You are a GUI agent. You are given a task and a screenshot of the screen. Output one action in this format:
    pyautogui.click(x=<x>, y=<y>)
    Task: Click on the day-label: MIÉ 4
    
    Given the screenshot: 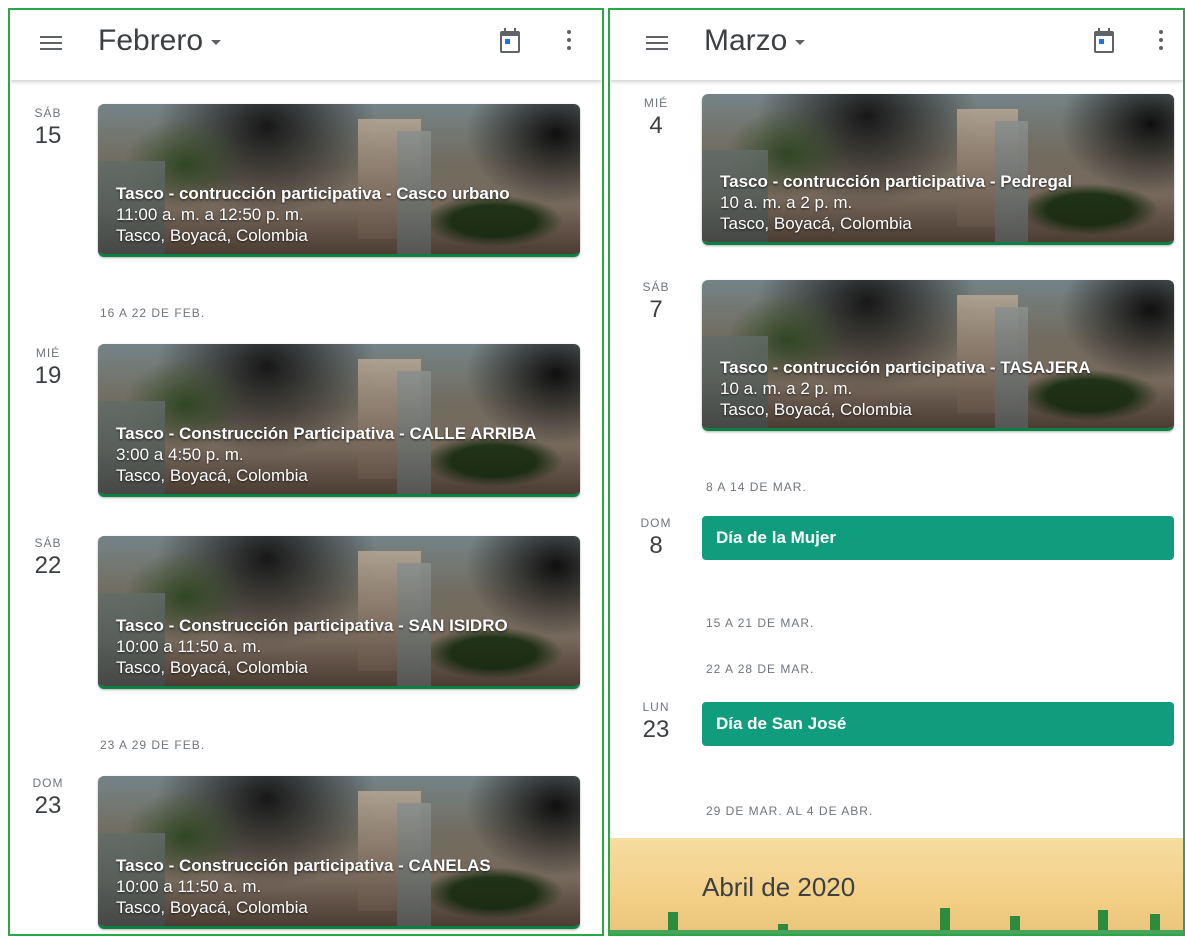 What is the action you would take?
    pyautogui.click(x=656, y=118)
    